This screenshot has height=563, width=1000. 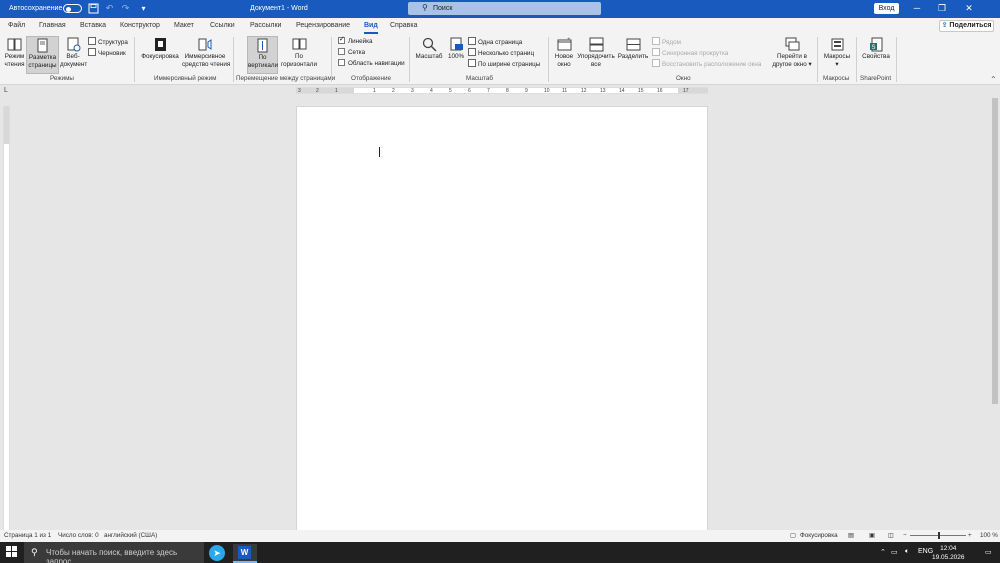 I want to click on language-status: английский (США), so click(x=130, y=535).